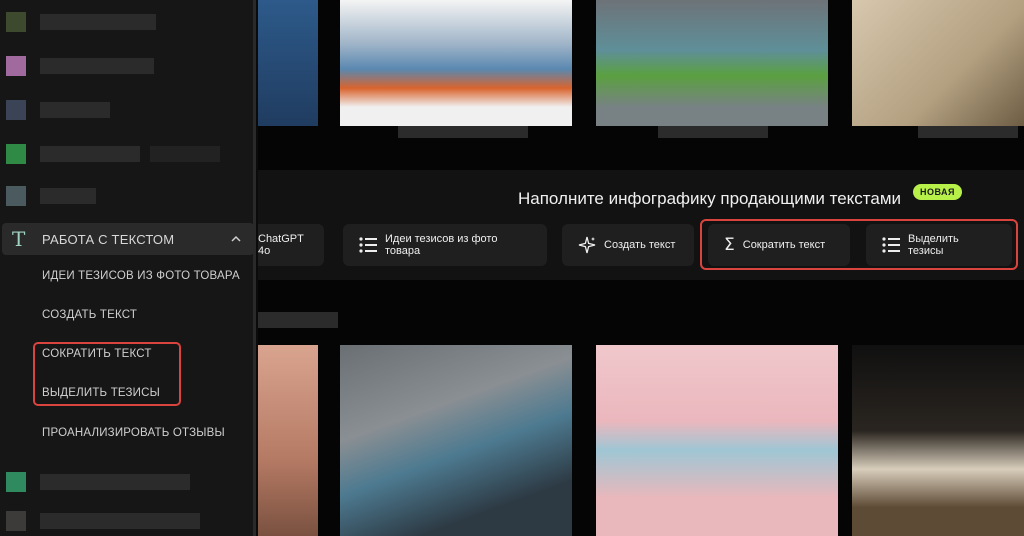  I want to click on list-icon, so click(368, 245).